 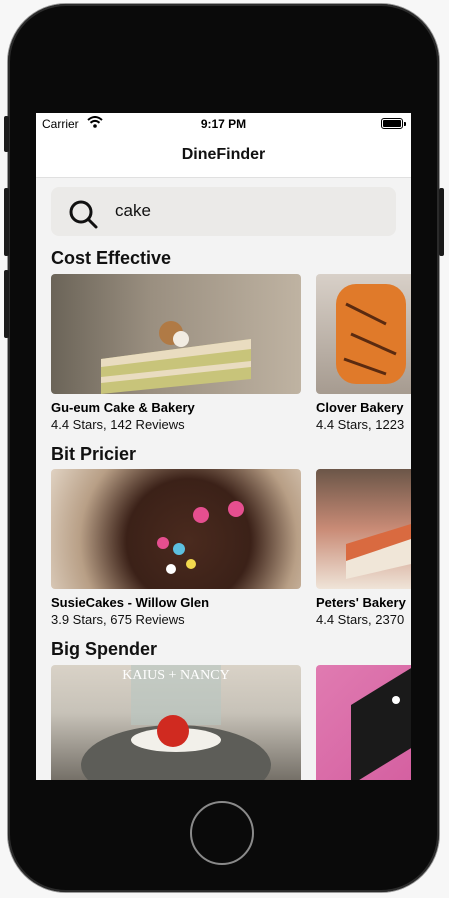 I want to click on restaurant-card, so click(x=363, y=722).